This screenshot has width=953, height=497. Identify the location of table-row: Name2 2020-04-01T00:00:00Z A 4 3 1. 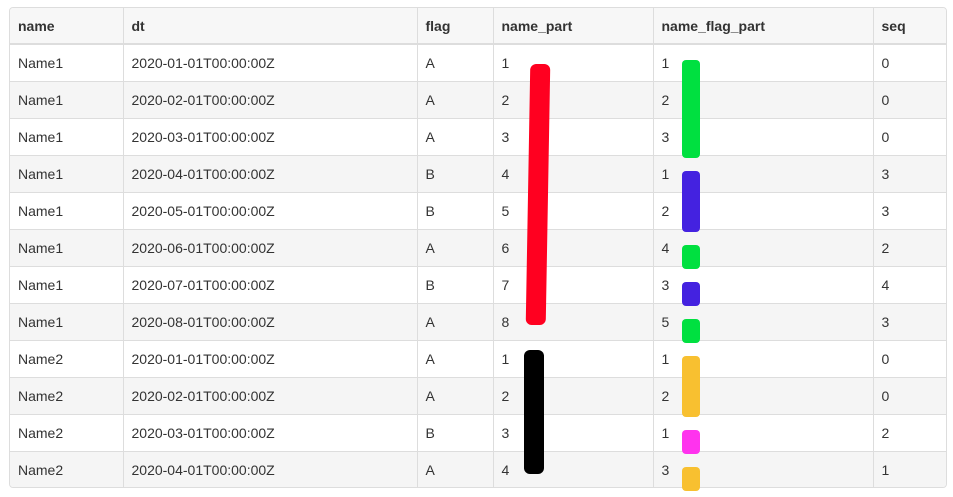
(478, 469).